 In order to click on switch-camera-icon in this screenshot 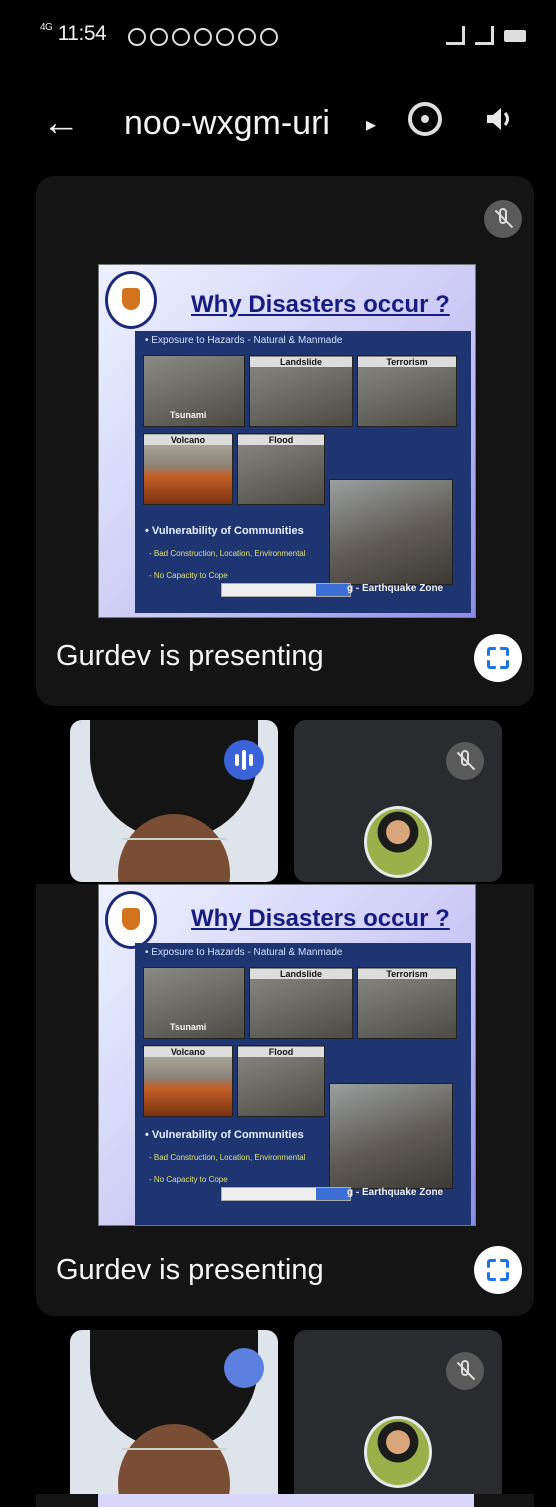, I will do `click(425, 119)`.